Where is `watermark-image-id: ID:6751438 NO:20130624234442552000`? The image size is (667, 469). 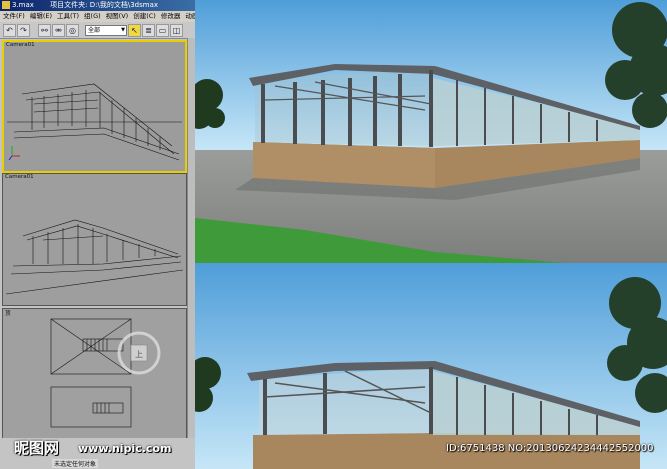 watermark-image-id: ID:6751438 NO:20130624234442552000 is located at coordinates (550, 448).